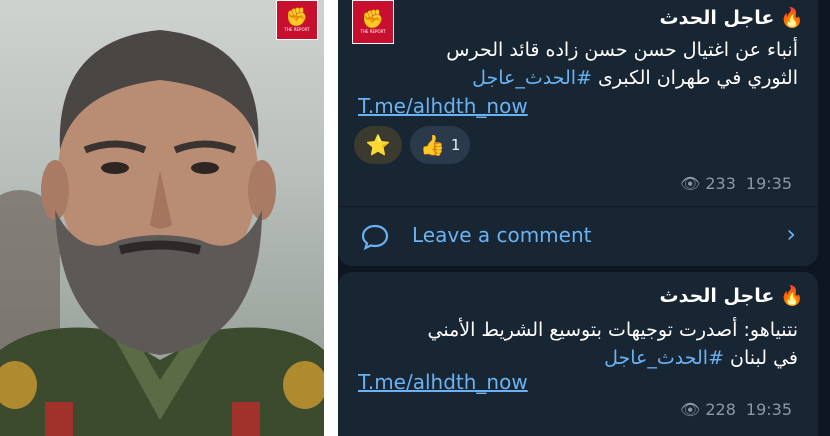  What do you see at coordinates (578, 206) in the screenshot?
I see `comment-divider` at bounding box center [578, 206].